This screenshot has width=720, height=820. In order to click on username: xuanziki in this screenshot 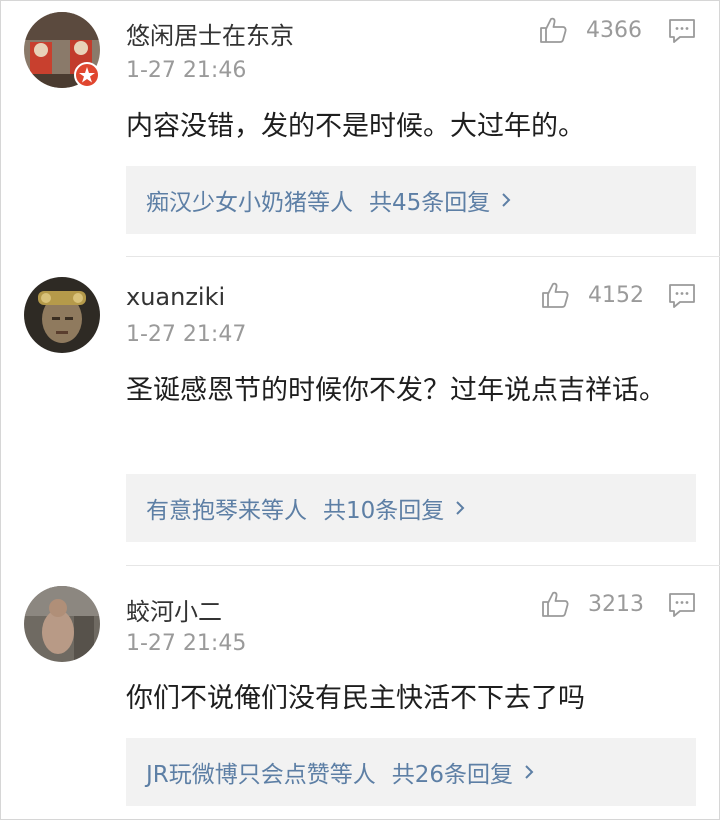, I will do `click(175, 297)`.